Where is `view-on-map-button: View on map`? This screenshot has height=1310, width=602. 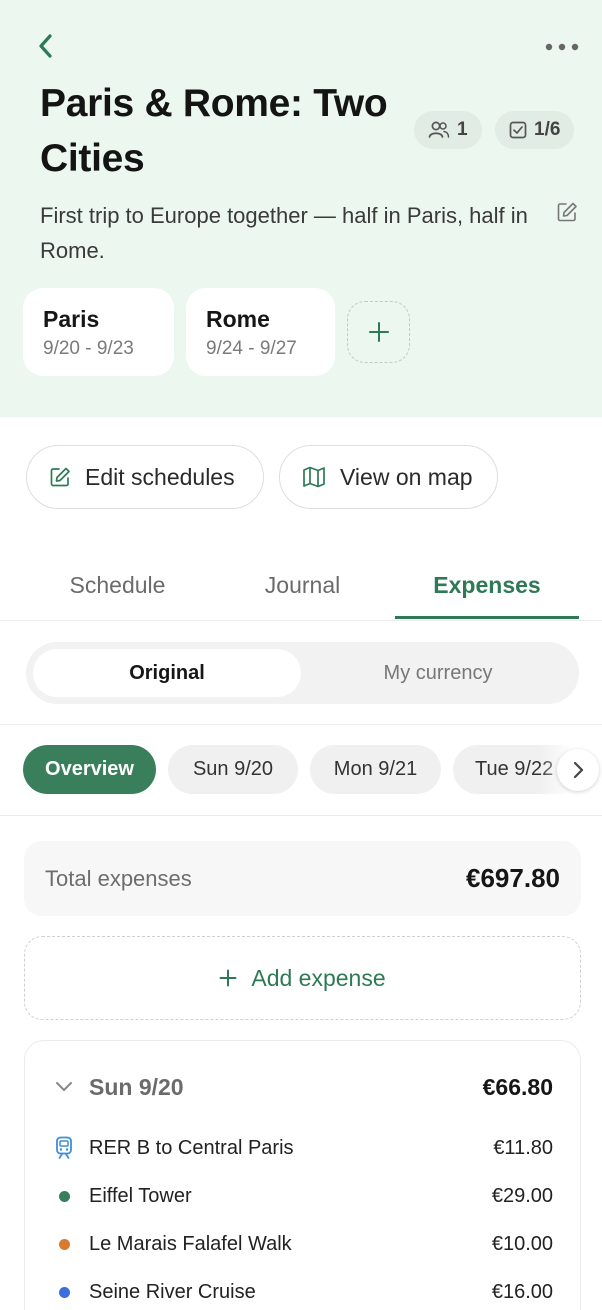 view-on-map-button: View on map is located at coordinates (388, 477).